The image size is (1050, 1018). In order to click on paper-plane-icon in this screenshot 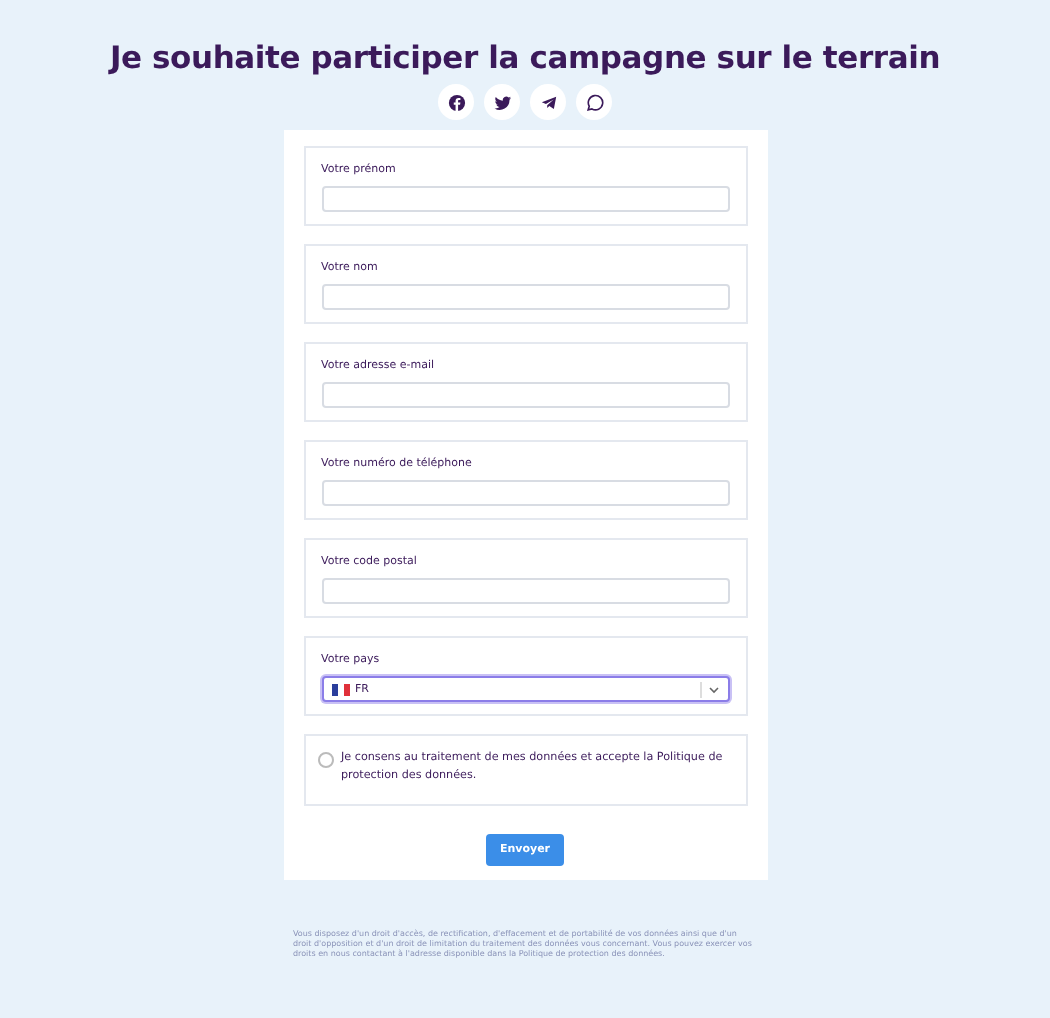, I will do `click(548, 102)`.